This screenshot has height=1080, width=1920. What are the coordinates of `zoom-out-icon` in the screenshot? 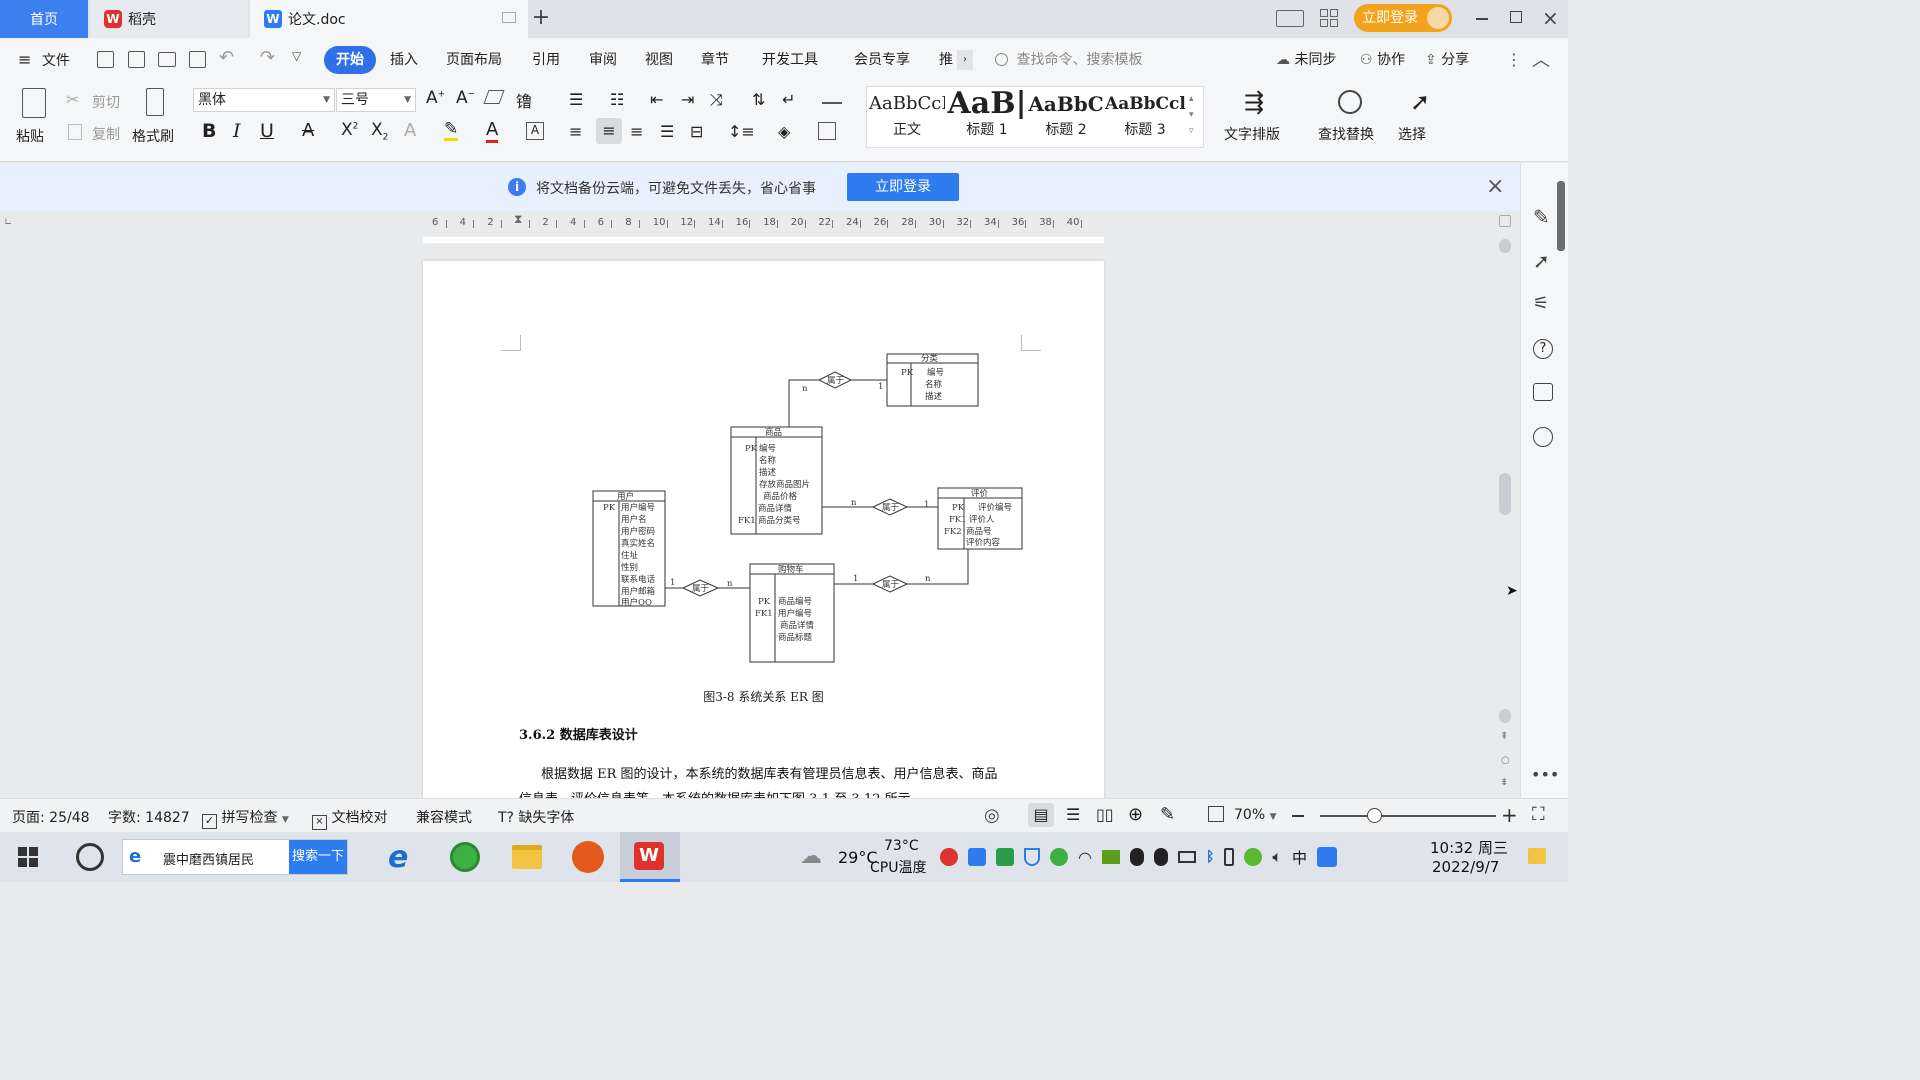 It's located at (1298, 816).